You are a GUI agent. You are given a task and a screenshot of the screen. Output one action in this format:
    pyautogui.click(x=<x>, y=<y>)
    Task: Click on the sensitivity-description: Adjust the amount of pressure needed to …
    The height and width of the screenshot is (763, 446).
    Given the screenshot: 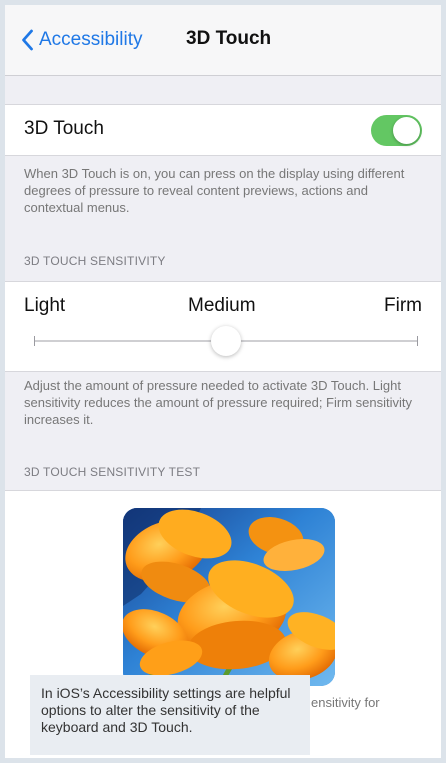 What is the action you would take?
    pyautogui.click(x=218, y=402)
    